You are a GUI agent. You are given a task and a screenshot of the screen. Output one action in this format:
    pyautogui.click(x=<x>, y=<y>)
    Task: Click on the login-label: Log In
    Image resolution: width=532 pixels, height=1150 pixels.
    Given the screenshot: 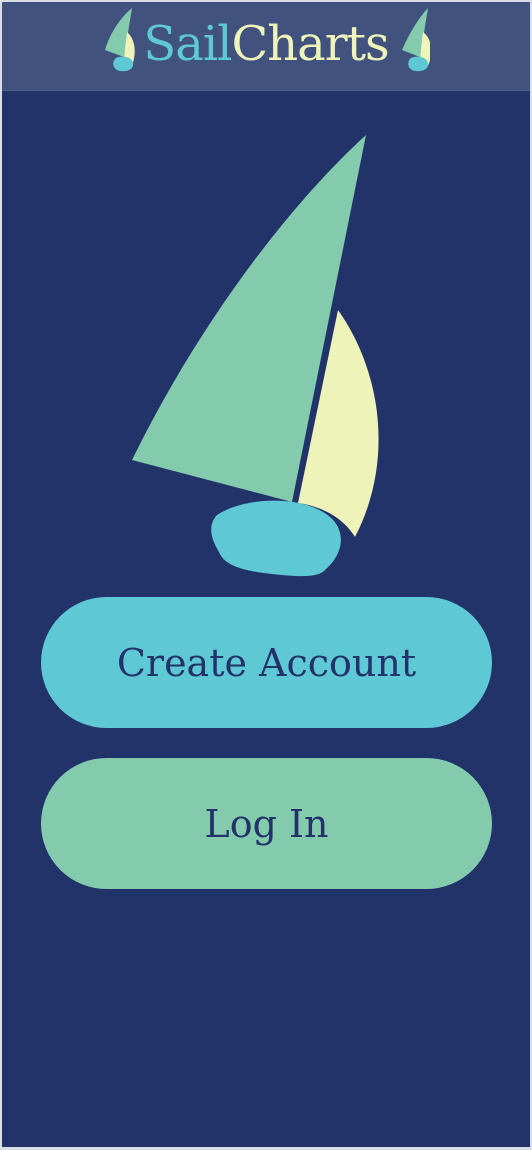 What is the action you would take?
    pyautogui.click(x=266, y=823)
    